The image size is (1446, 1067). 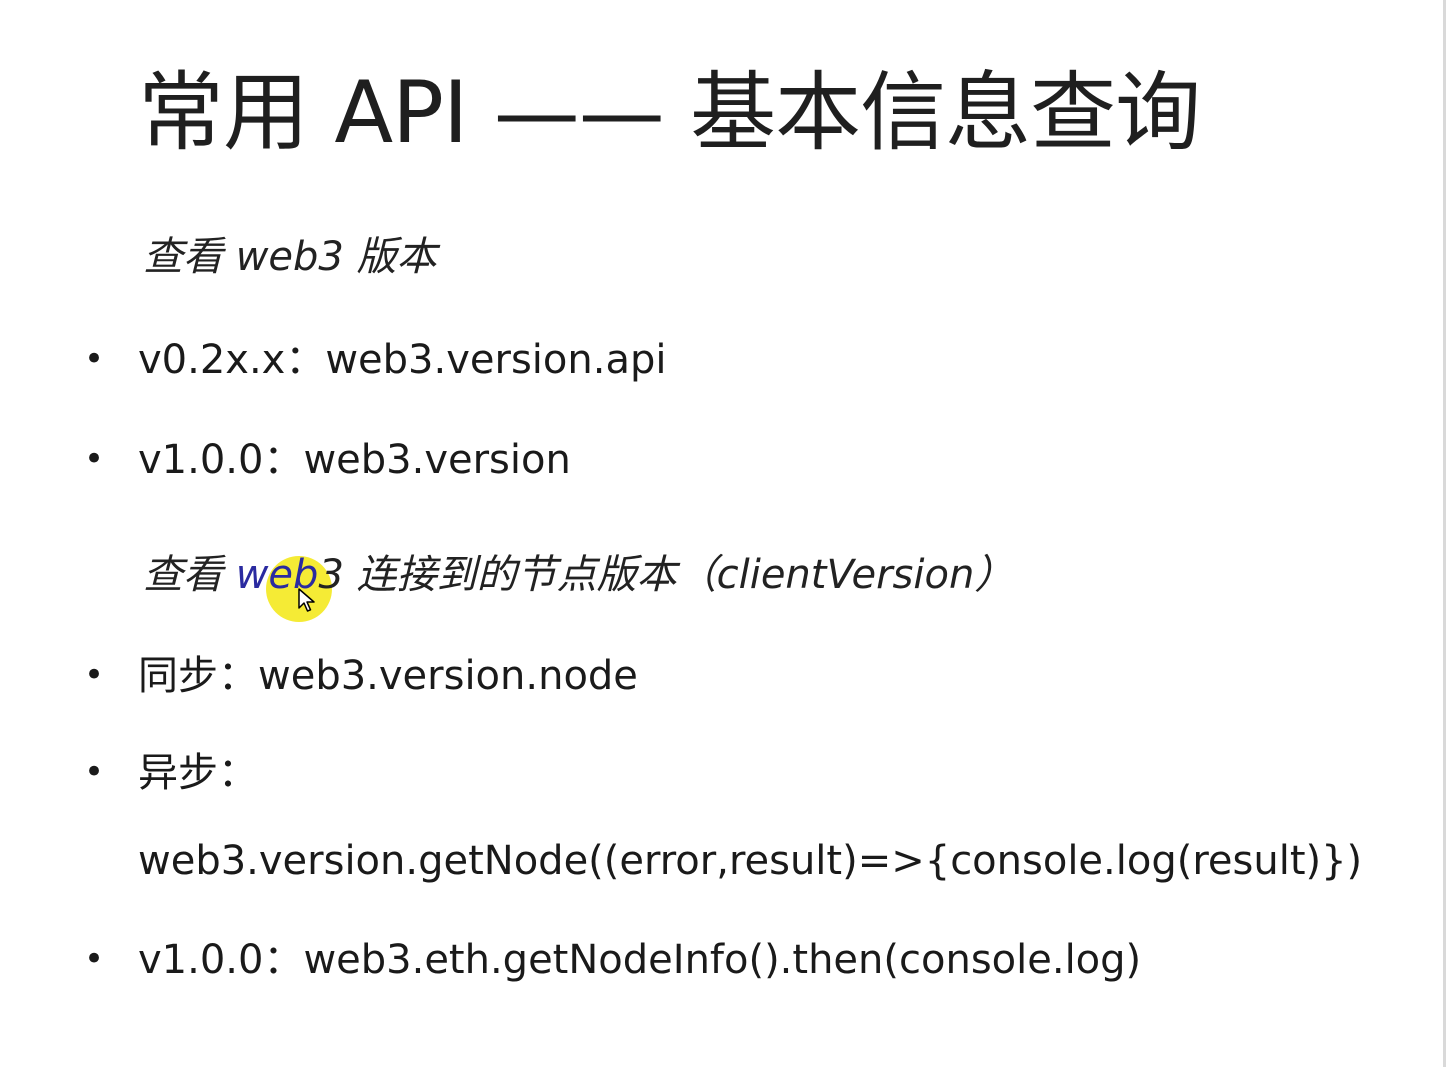 What do you see at coordinates (388, 676) in the screenshot?
I see `list-item-sync: 同步：web3.version.node` at bounding box center [388, 676].